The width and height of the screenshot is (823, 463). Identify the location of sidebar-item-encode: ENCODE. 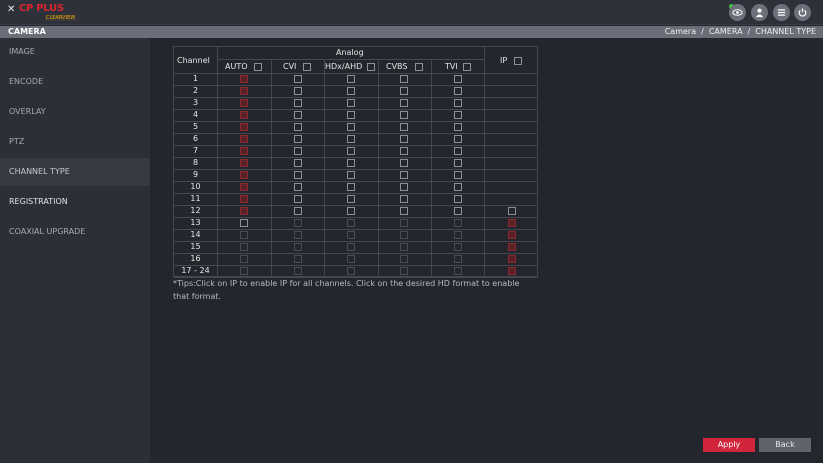
(75, 82).